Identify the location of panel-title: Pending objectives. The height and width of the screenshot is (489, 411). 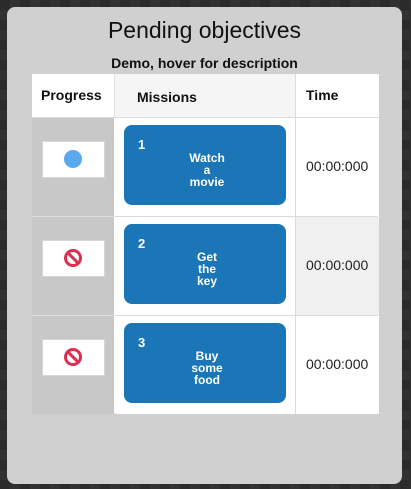
(204, 30).